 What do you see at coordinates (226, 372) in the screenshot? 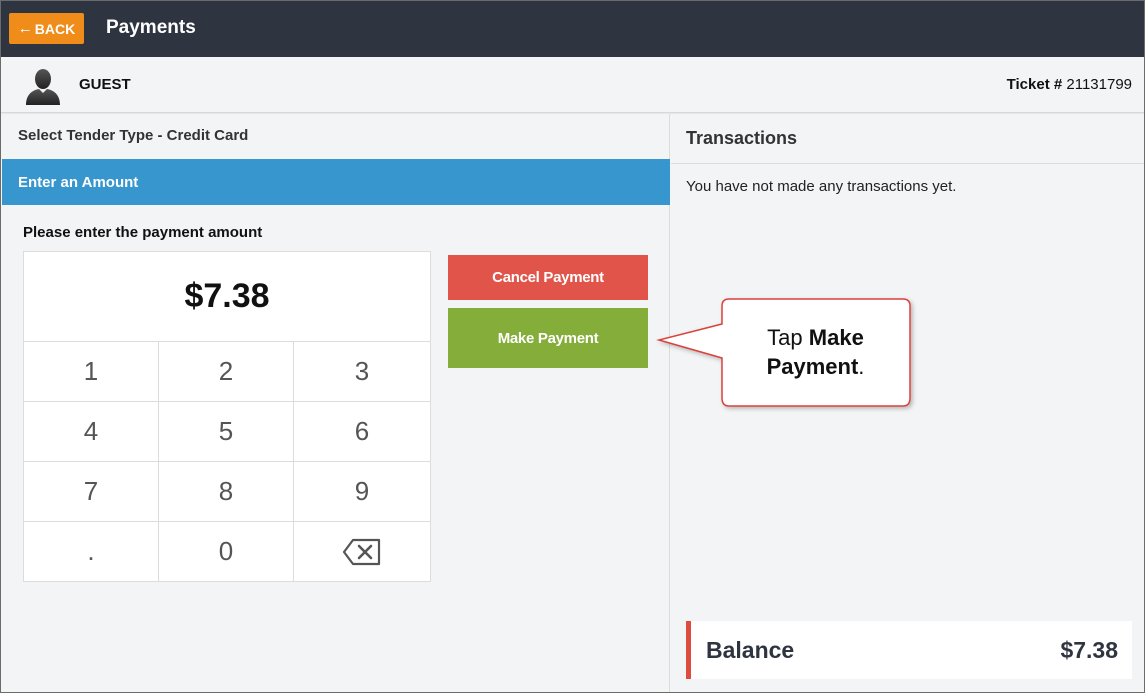
I see `key-2: 2` at bounding box center [226, 372].